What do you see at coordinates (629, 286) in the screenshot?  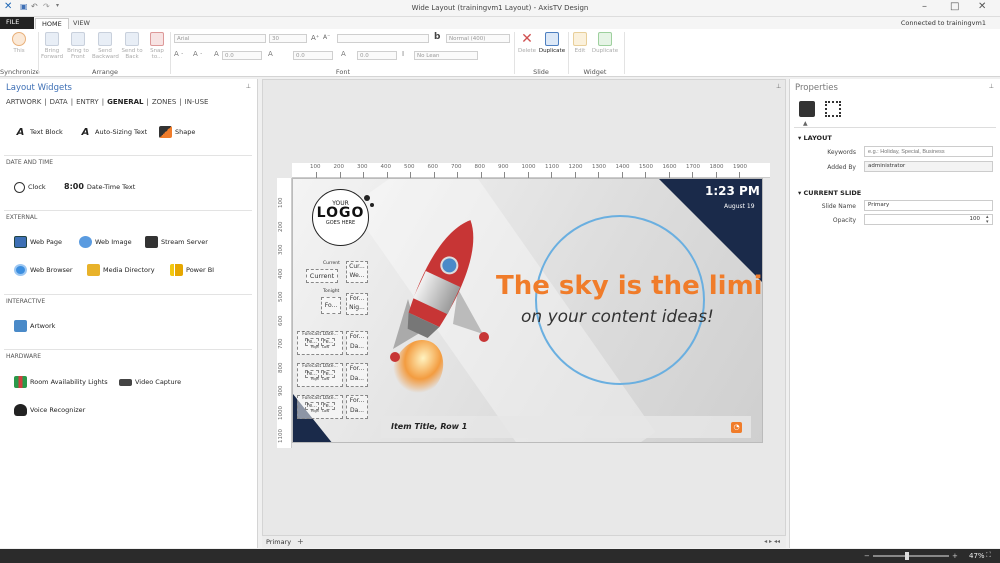 I see `headline-text: The sky is the limit` at bounding box center [629, 286].